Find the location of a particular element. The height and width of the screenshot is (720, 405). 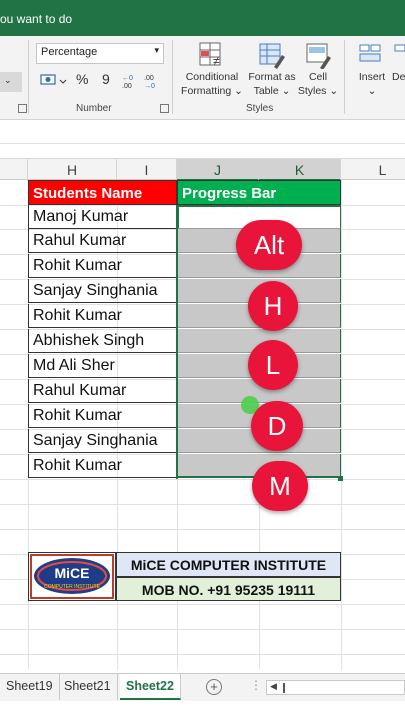

cell-styles-icon is located at coordinates (319, 55).